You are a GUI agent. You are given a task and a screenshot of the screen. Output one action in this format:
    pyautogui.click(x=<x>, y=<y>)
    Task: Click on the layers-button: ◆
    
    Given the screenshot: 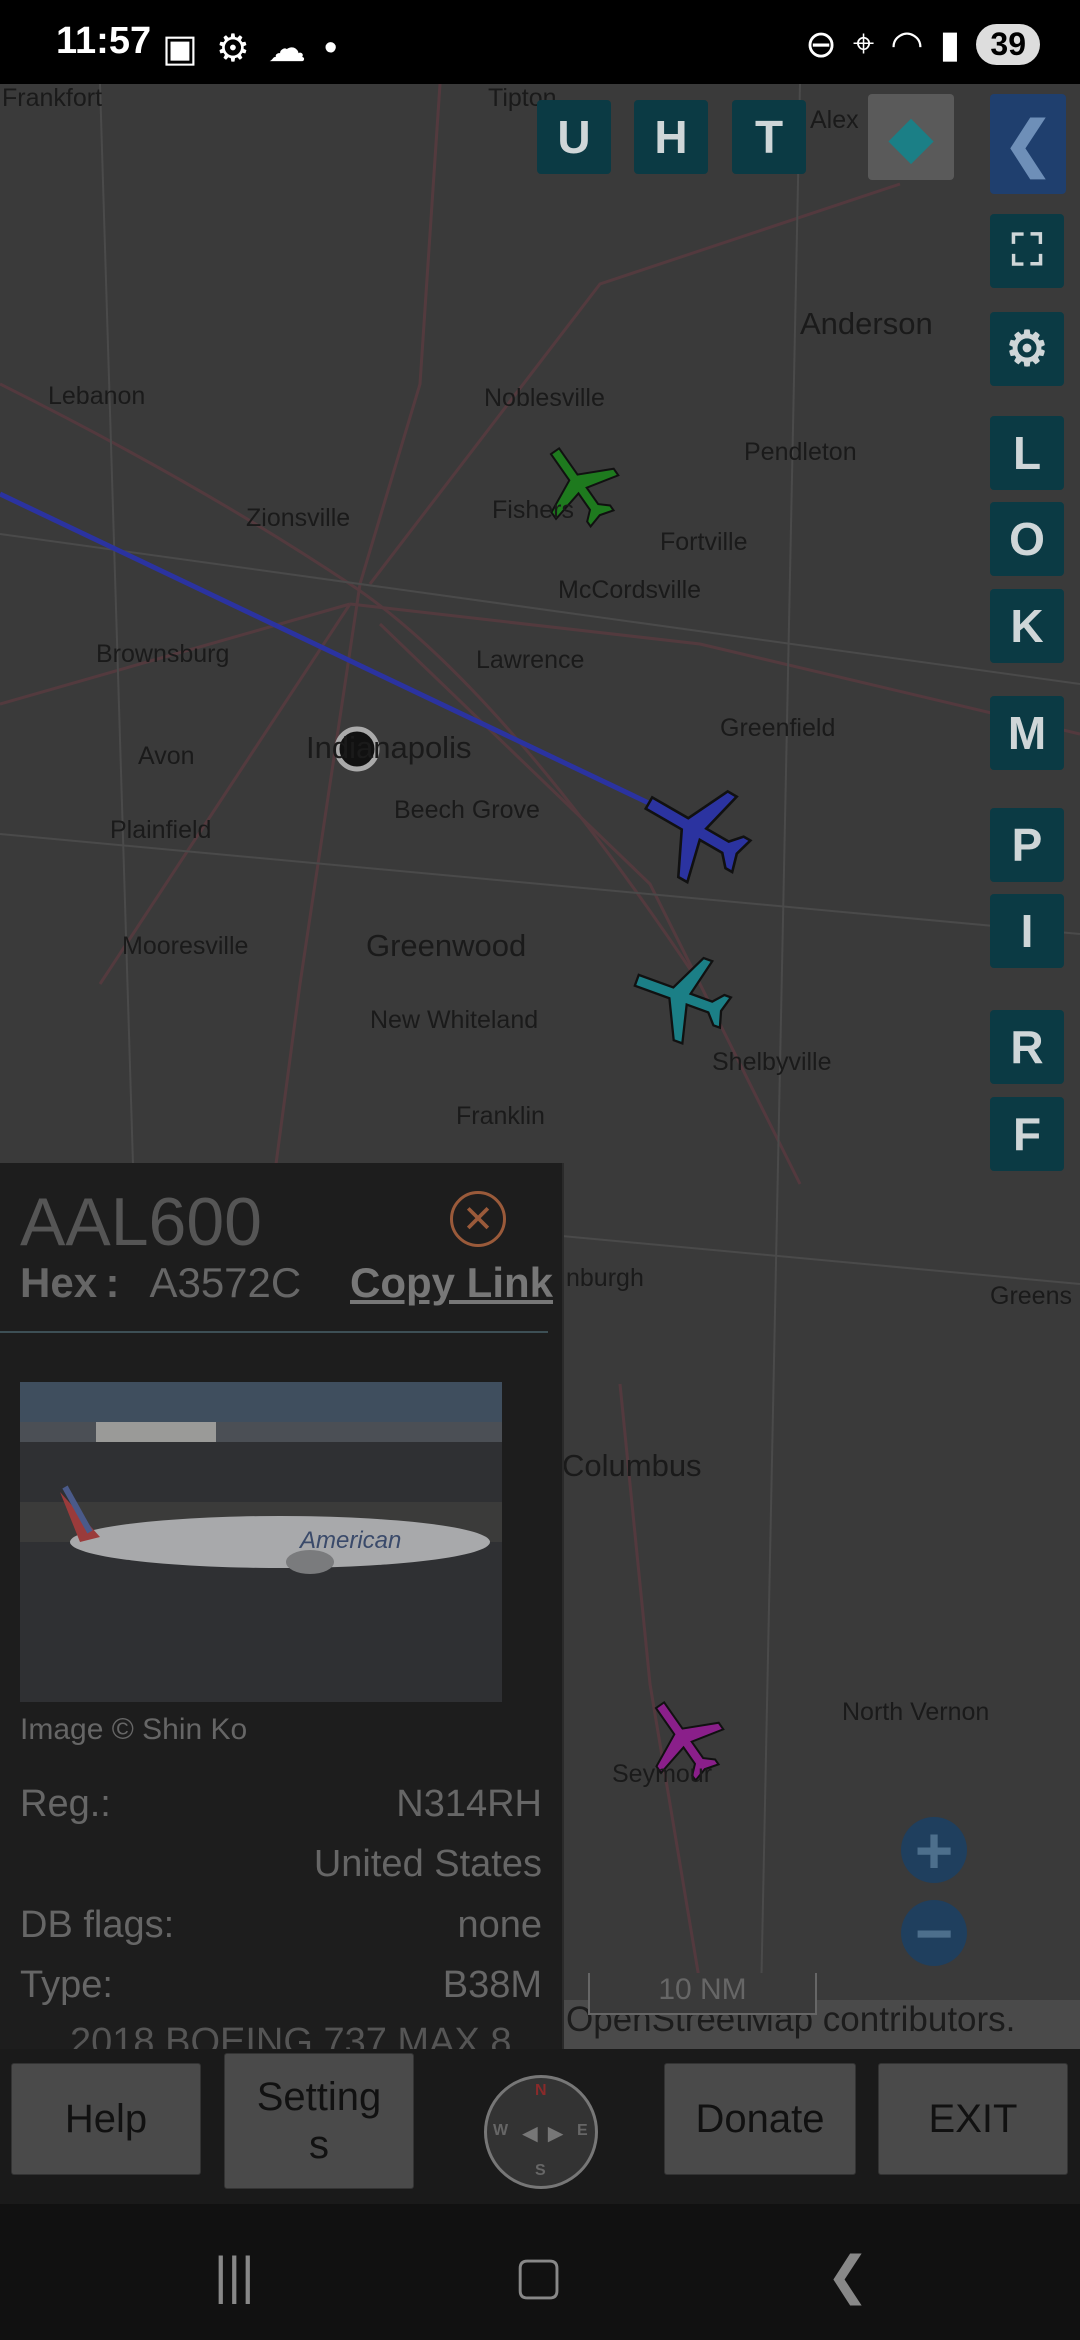 What is the action you would take?
    pyautogui.click(x=911, y=137)
    